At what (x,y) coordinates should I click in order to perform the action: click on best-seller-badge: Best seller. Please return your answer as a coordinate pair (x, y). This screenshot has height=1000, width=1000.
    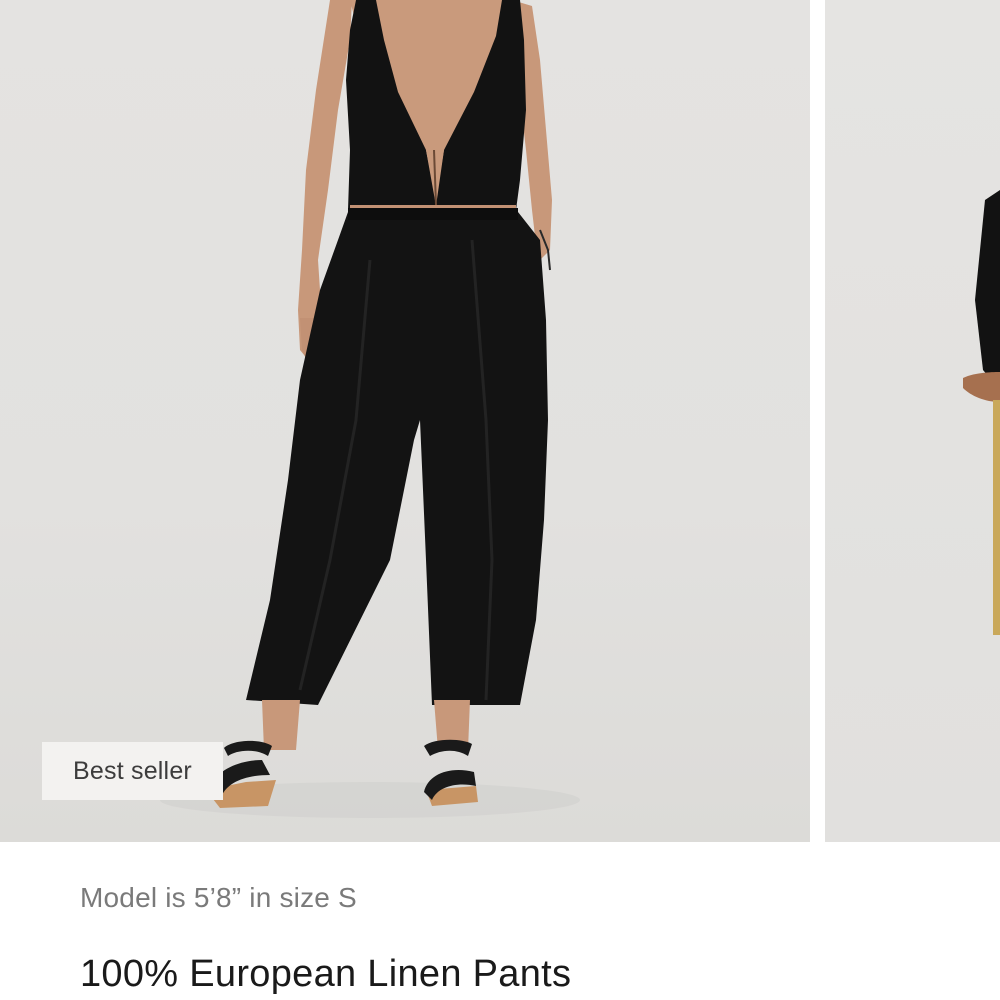
    Looking at the image, I should click on (132, 771).